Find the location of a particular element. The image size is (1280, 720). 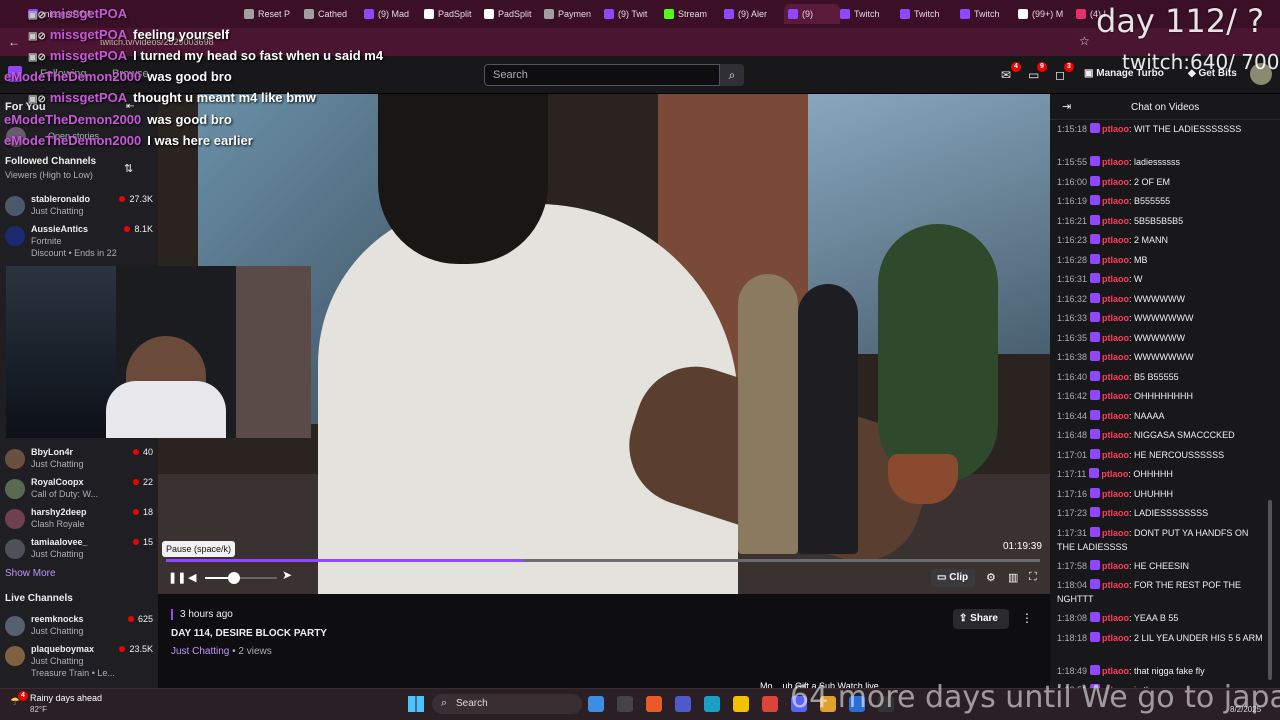

chat-text: NIGGASA SMACCCKED is located at coordinates (1184, 435).